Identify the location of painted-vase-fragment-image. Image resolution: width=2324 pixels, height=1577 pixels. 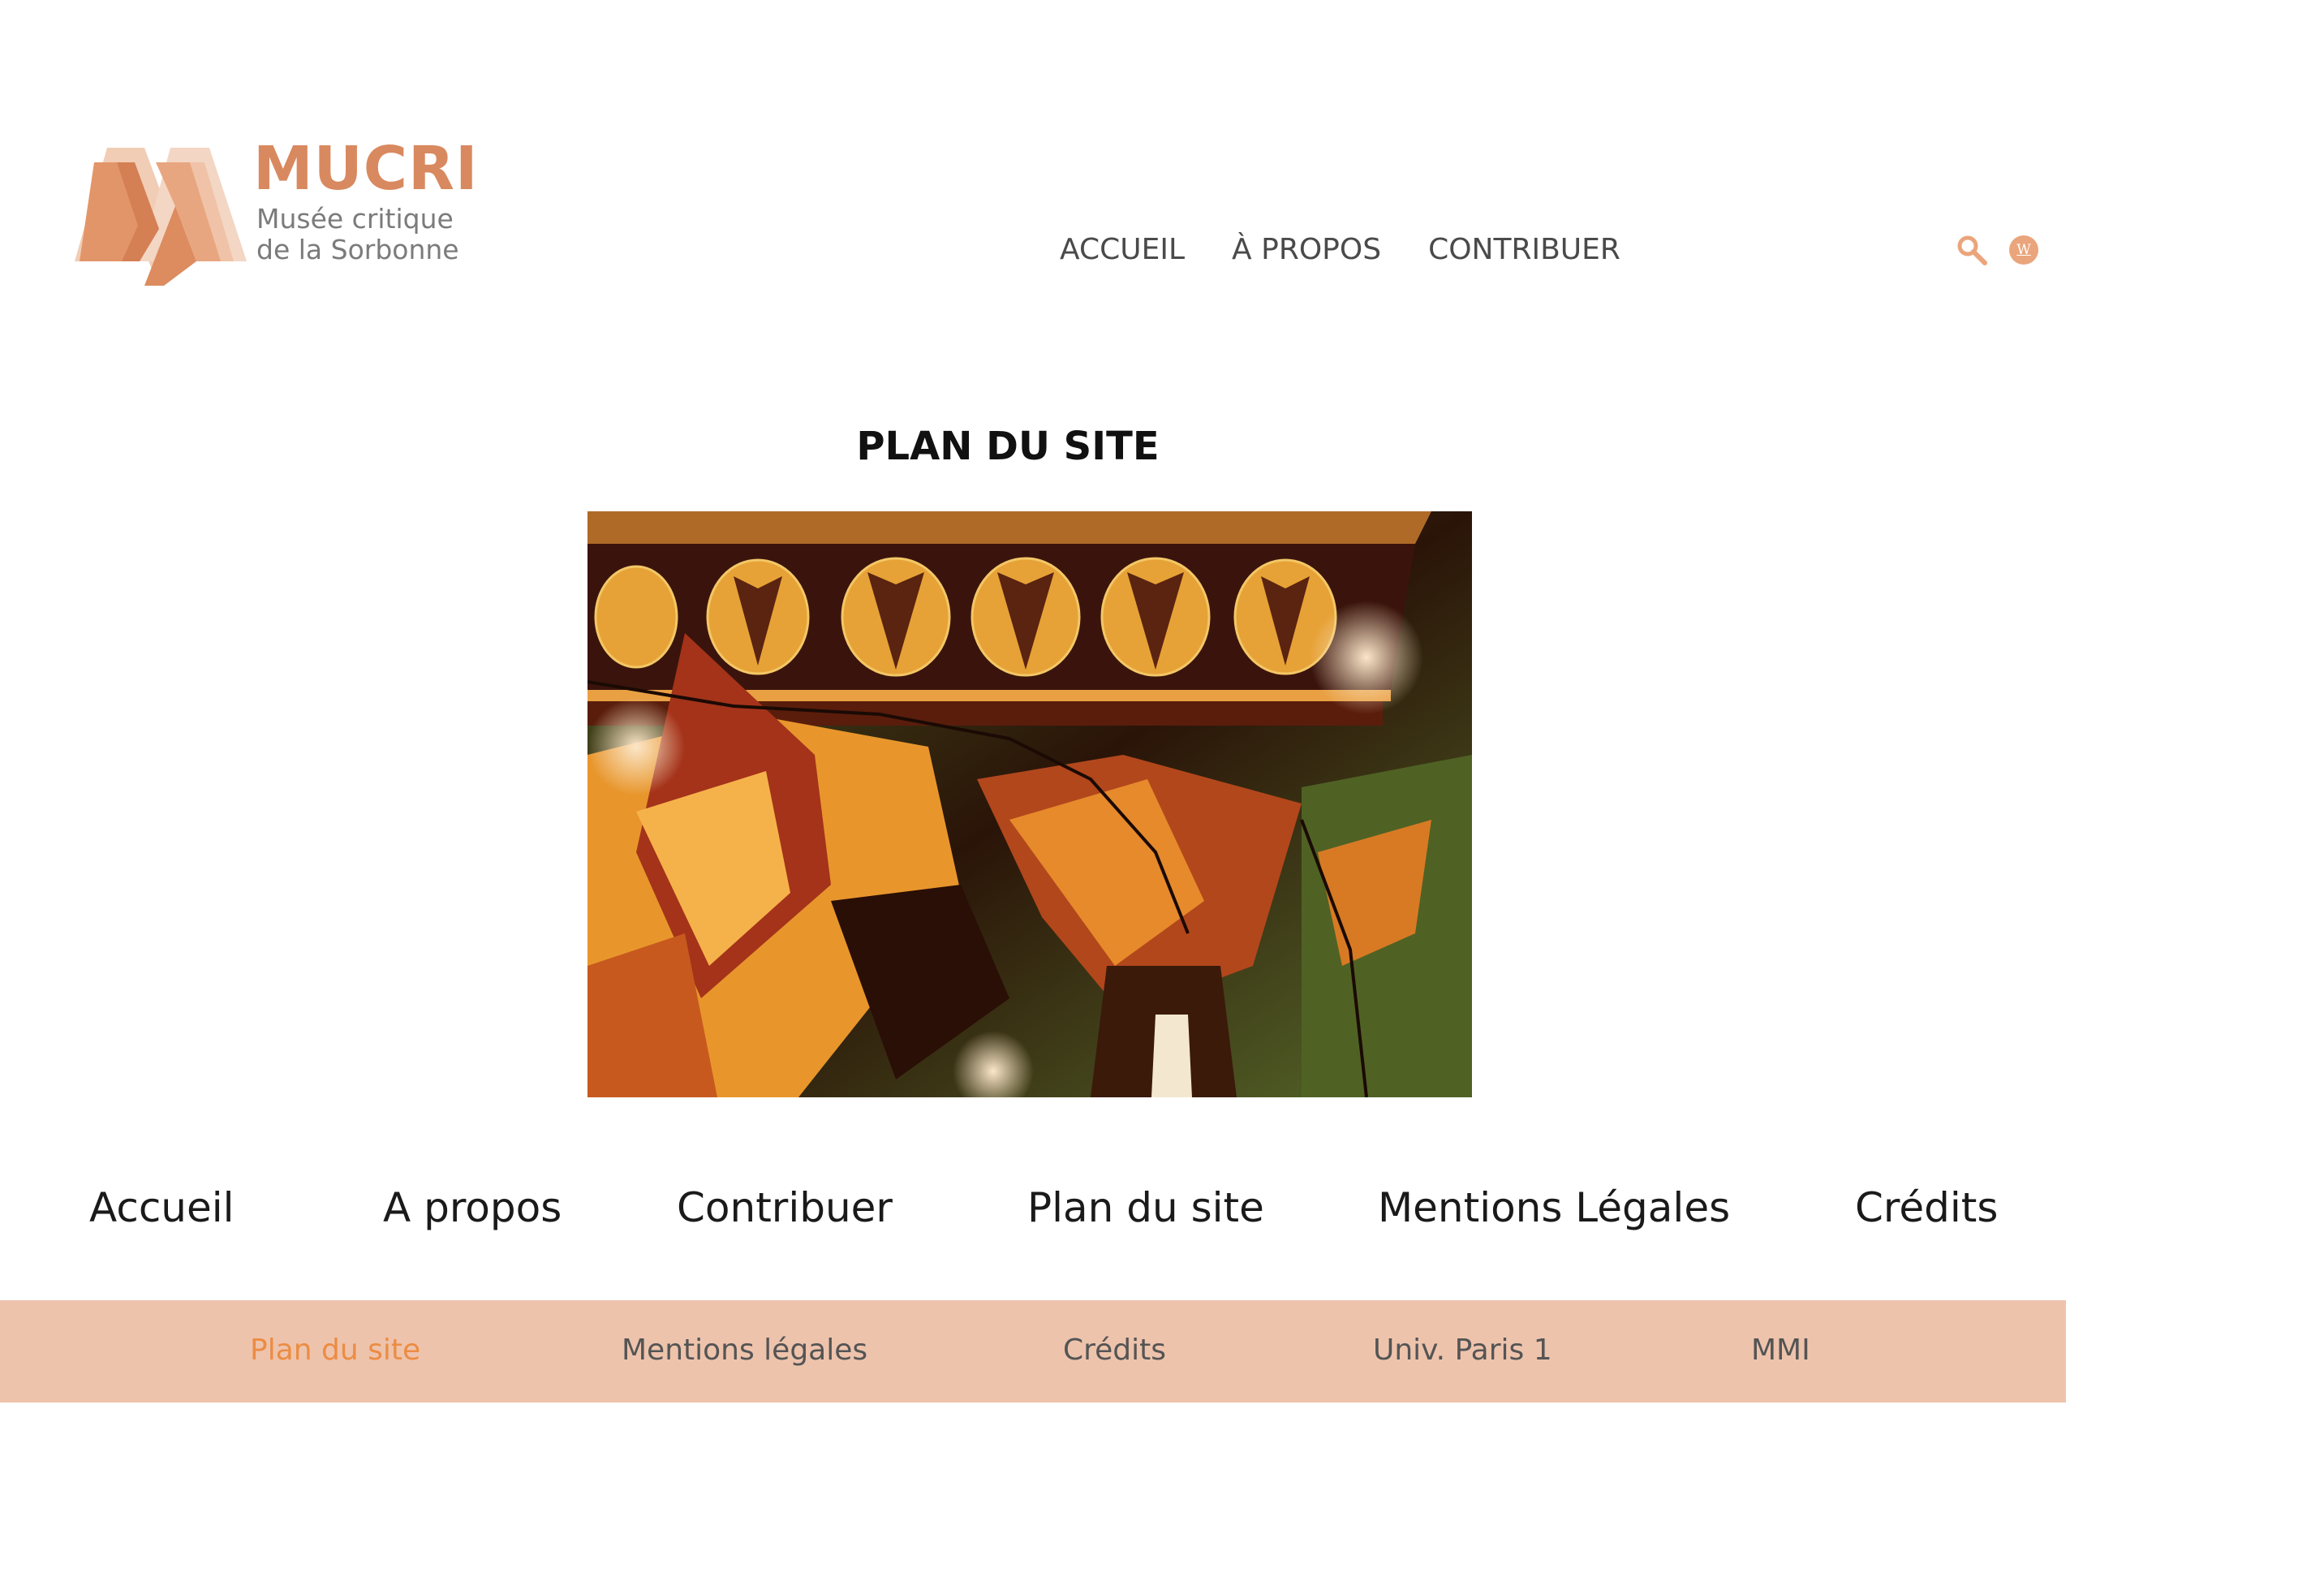
(1029, 804).